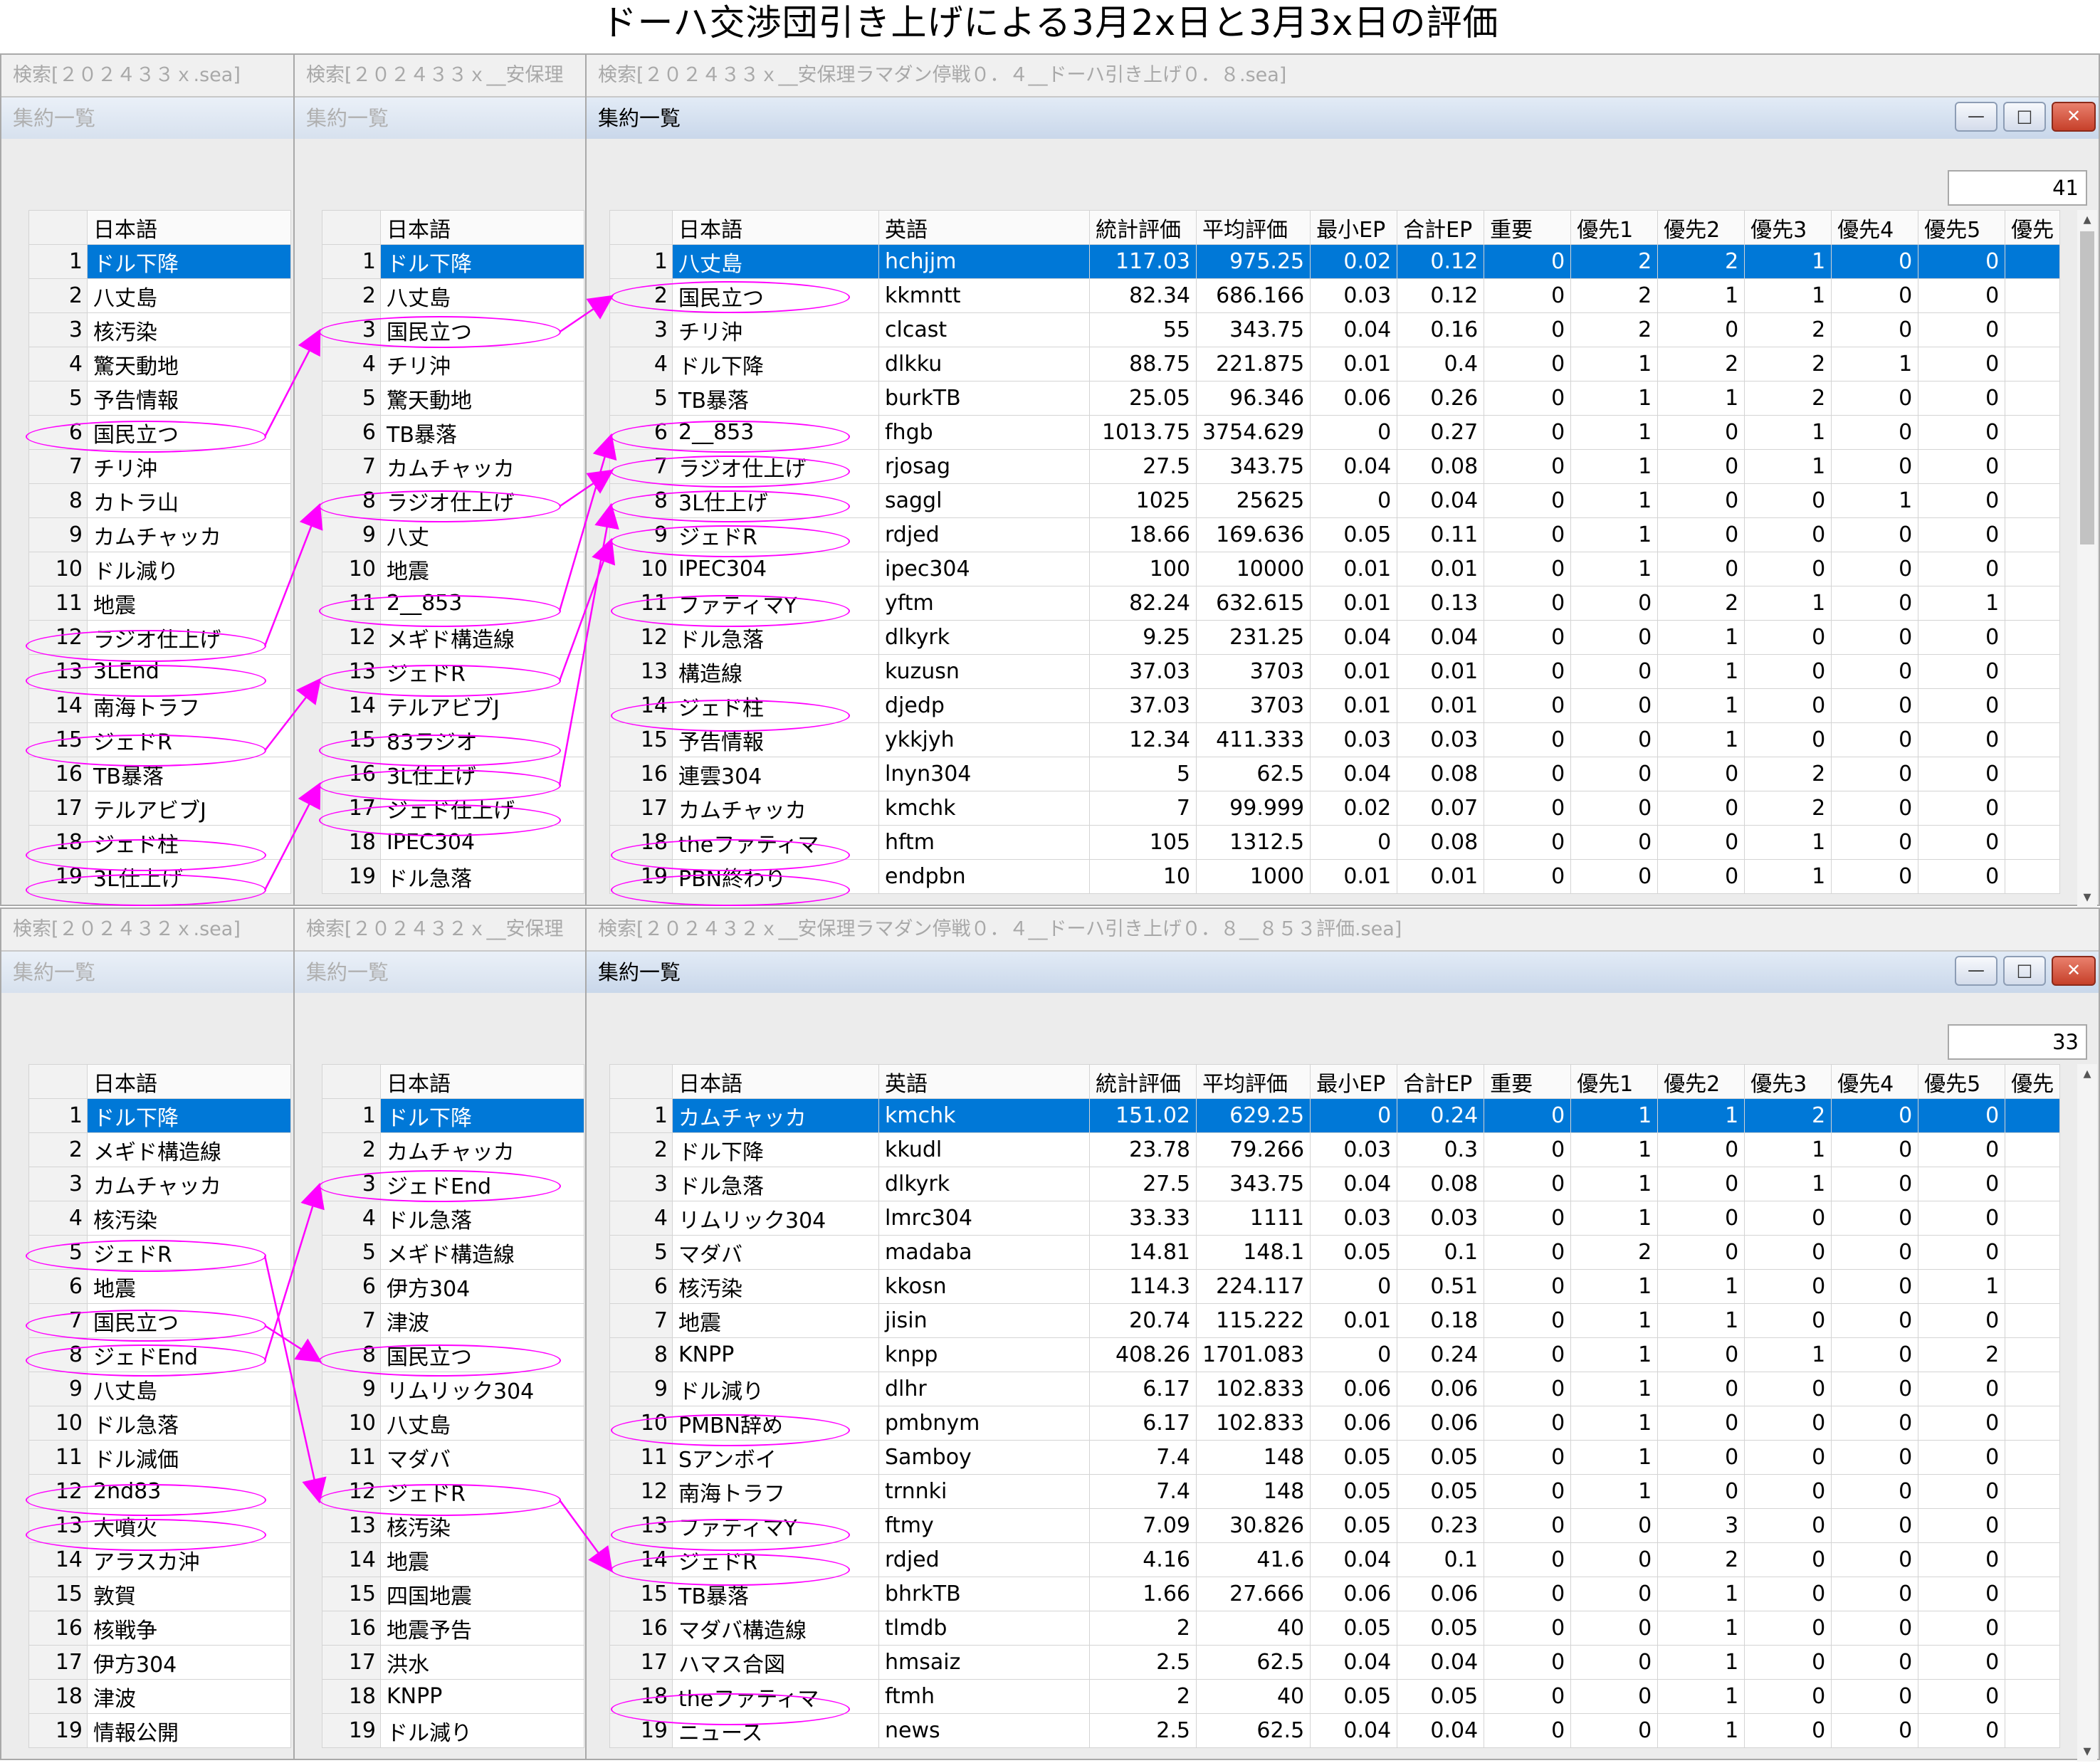 This screenshot has height=1763, width=2100. I want to click on cell-col-1: dlkku, so click(984, 364).